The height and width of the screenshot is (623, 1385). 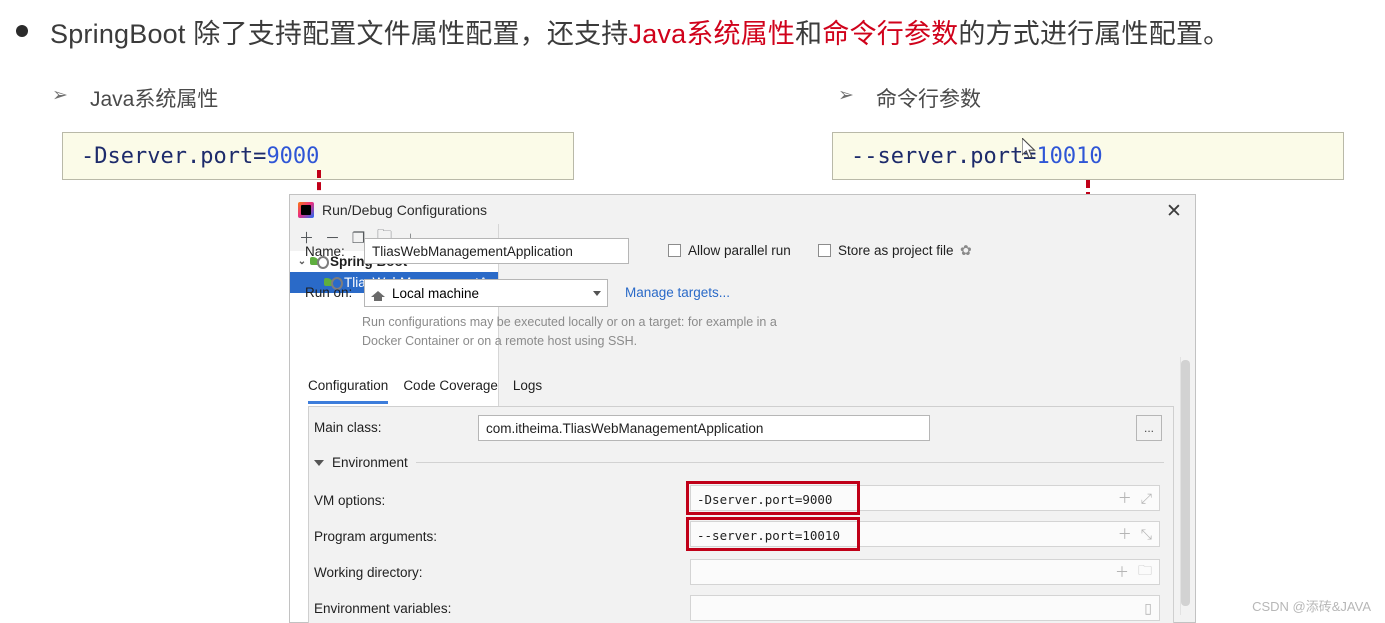 I want to click on checkbox-box-store, so click(x=824, y=250).